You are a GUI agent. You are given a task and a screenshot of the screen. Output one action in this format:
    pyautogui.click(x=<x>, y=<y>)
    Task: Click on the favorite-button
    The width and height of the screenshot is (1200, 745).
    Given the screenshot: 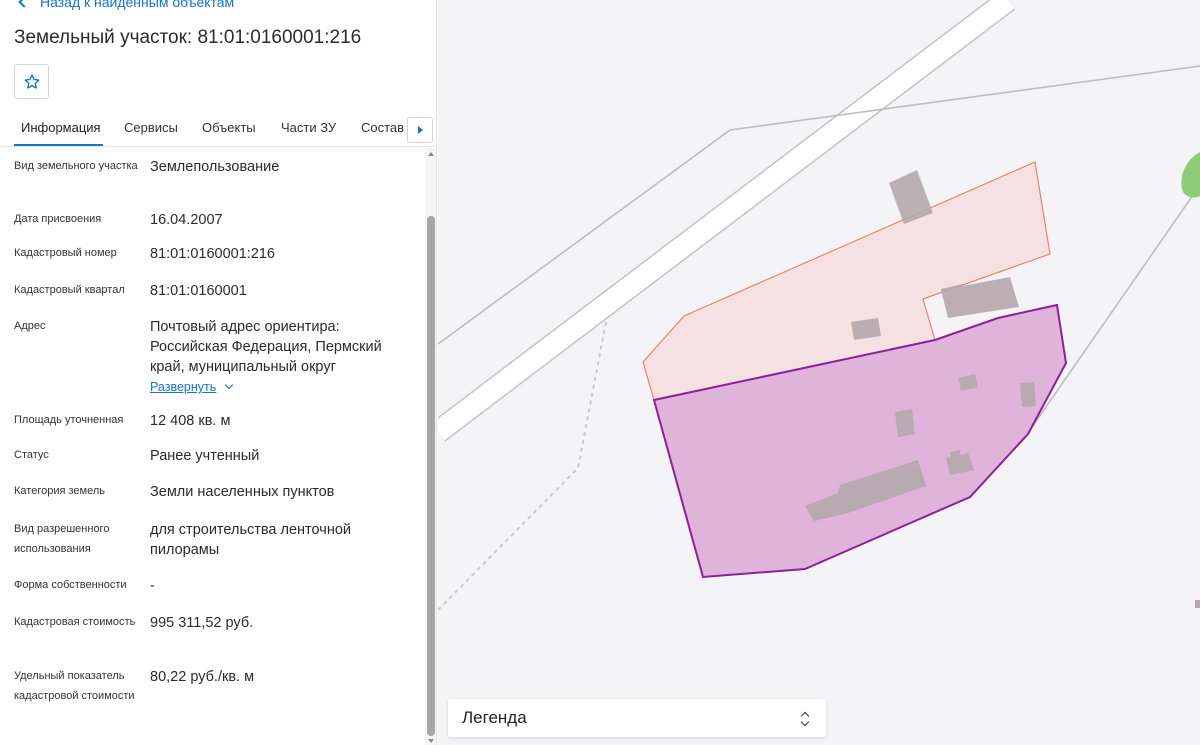 What is the action you would take?
    pyautogui.click(x=31, y=81)
    